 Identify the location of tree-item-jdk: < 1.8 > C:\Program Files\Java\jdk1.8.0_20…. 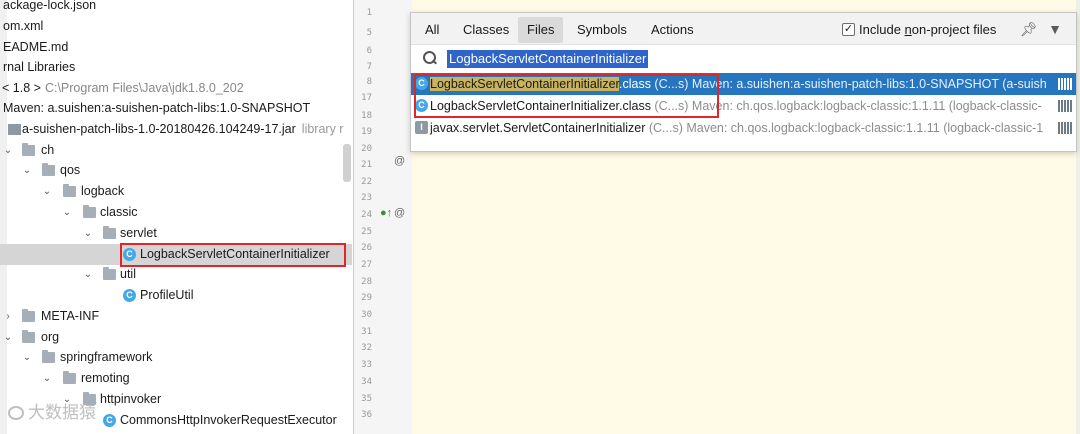
(176, 88).